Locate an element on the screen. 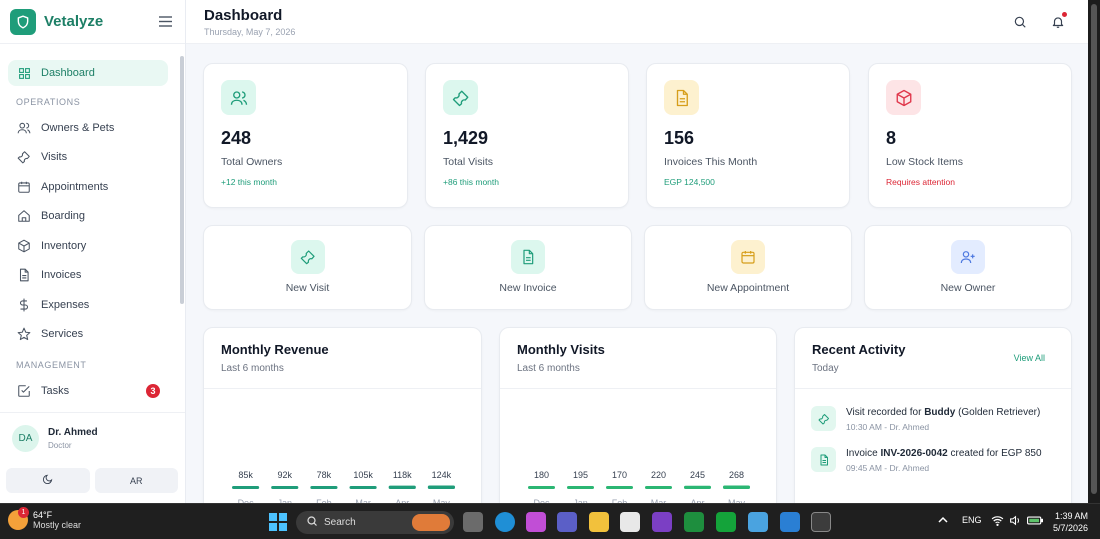 This screenshot has width=1100, height=539. app-icon-purple is located at coordinates (662, 522).